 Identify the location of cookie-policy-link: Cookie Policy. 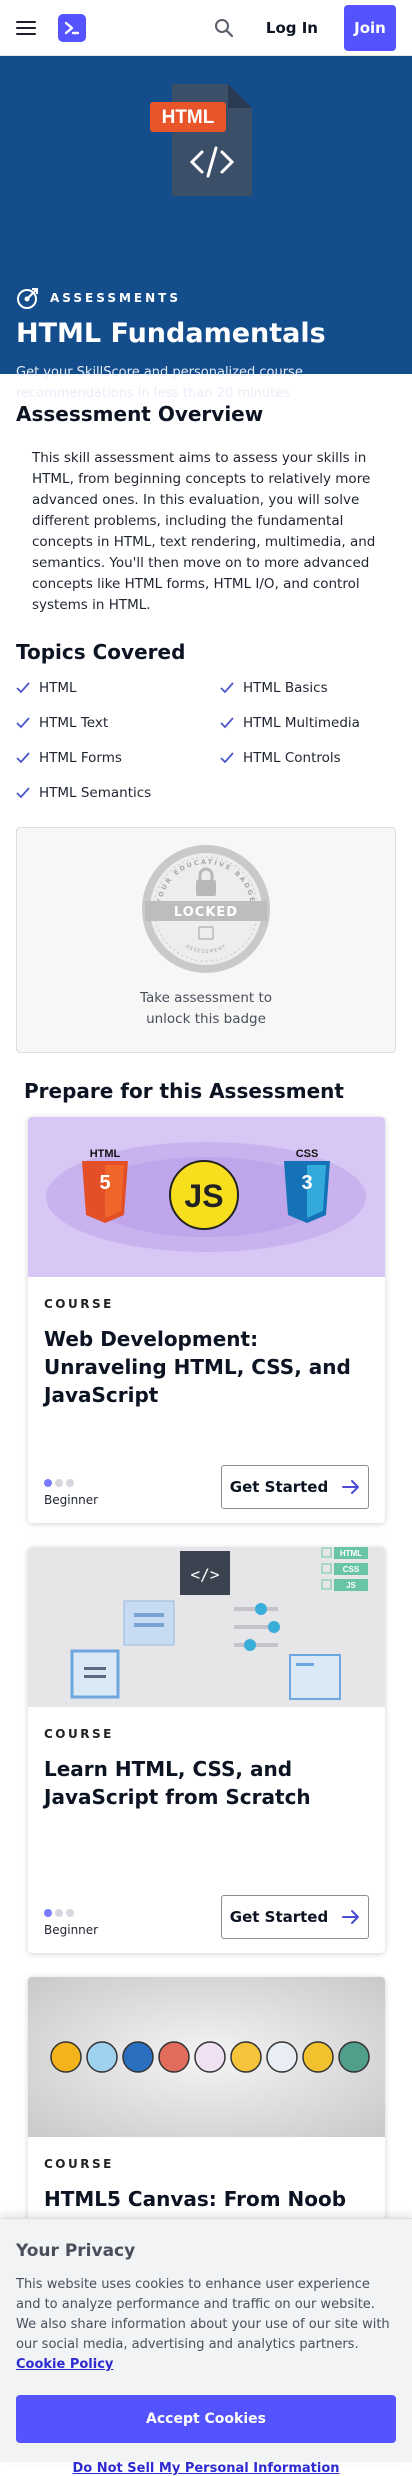
(64, 2364).